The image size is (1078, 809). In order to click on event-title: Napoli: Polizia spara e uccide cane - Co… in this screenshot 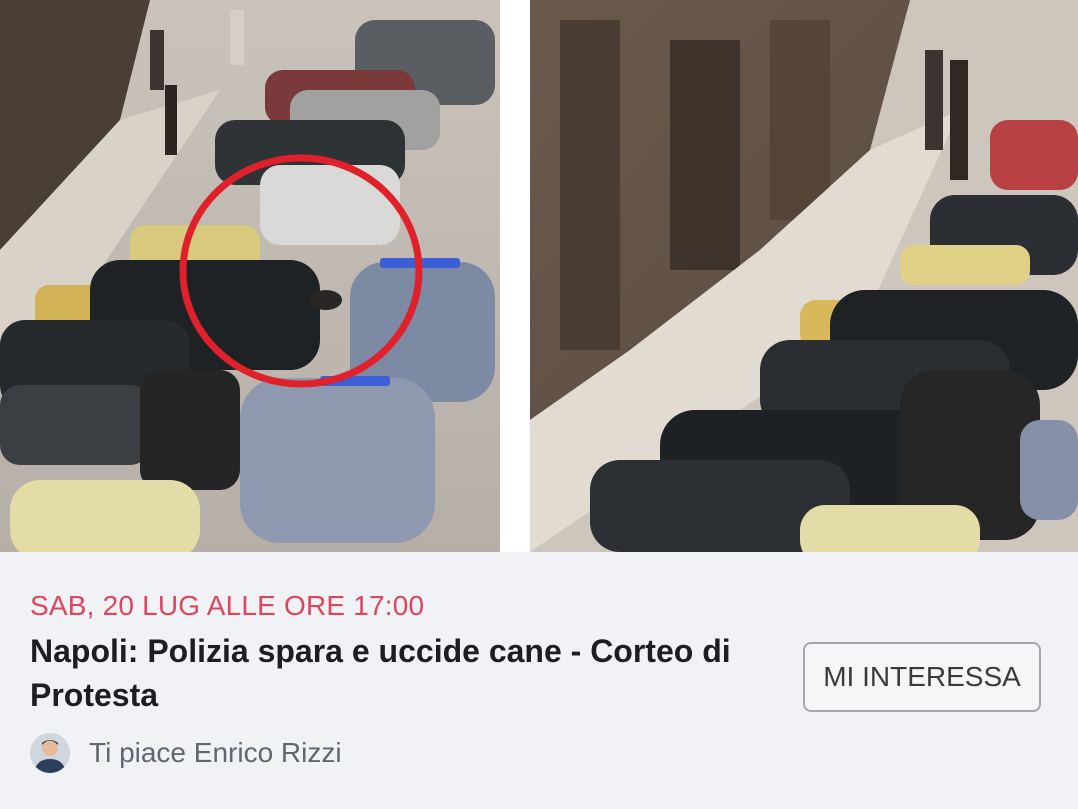, I will do `click(400, 673)`.